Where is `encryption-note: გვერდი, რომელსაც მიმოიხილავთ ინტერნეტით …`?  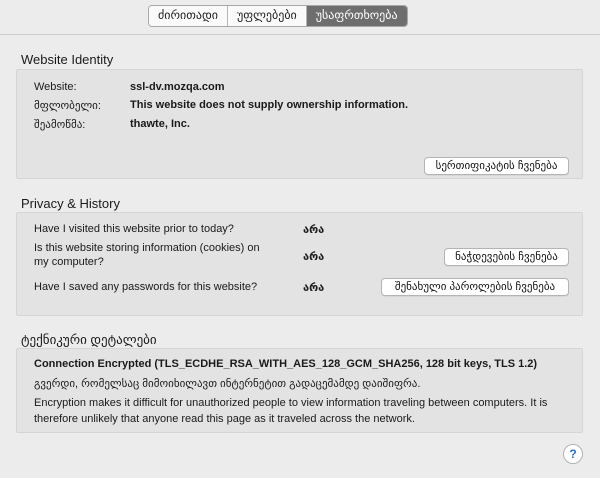
encryption-note: გვერდი, რომელსაც მიმოიხილავთ ინტერნეტით … is located at coordinates (227, 384).